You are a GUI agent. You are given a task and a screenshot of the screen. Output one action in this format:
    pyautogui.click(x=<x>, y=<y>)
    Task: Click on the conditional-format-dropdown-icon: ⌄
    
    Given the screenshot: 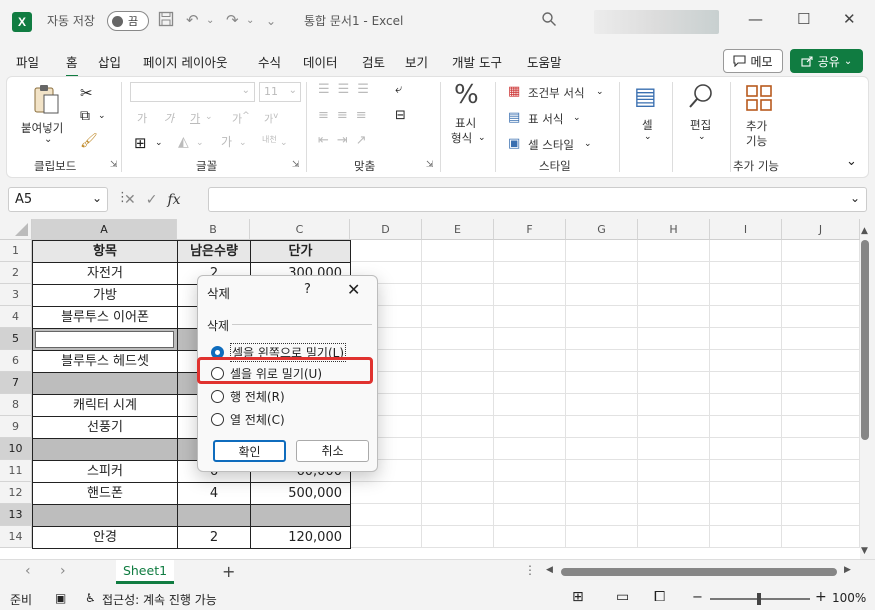 What is the action you would take?
    pyautogui.click(x=600, y=92)
    